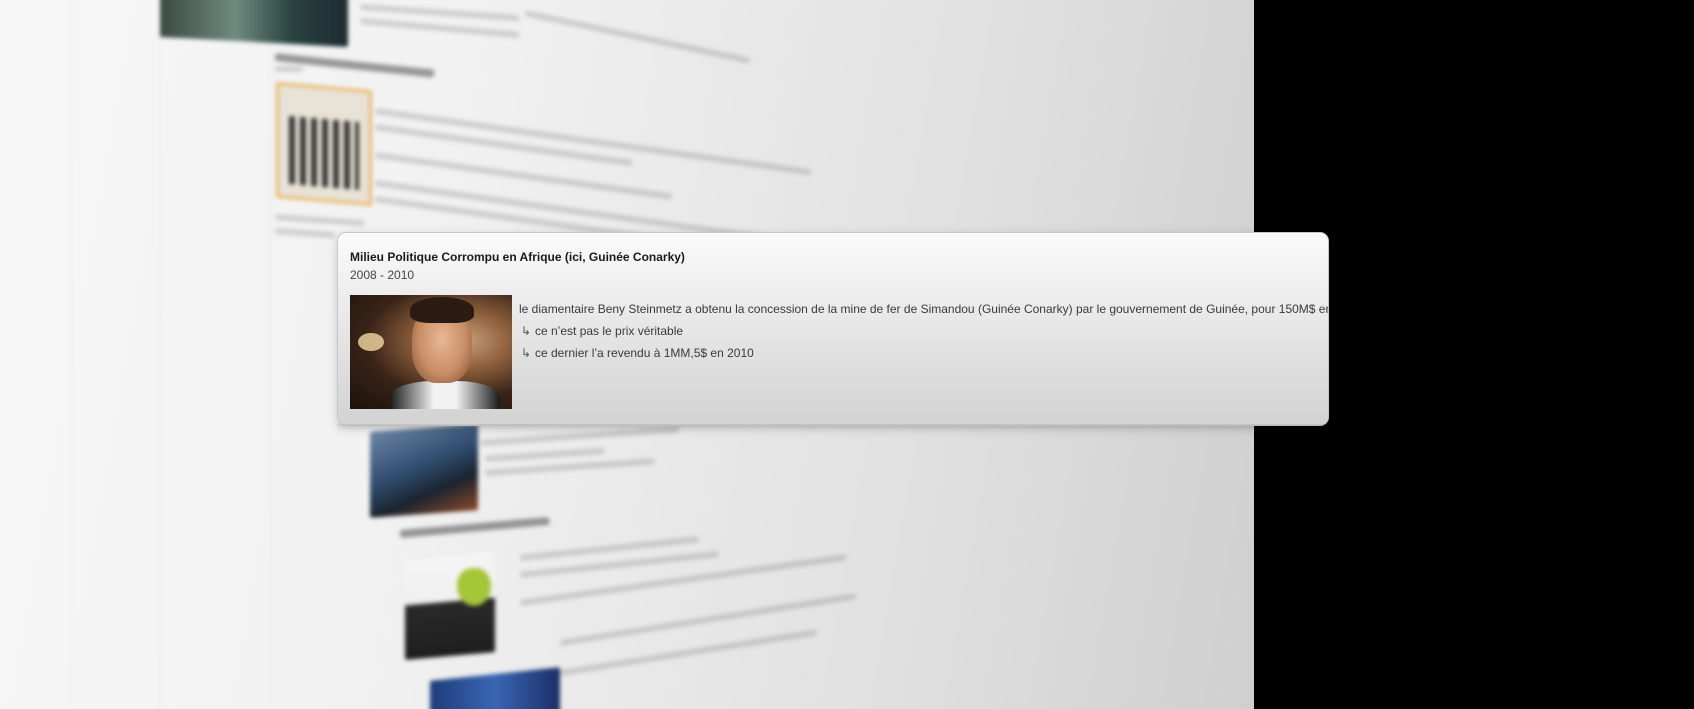 The image size is (1694, 709). Describe the element at coordinates (254, 23) in the screenshot. I see `background-image-top` at that location.